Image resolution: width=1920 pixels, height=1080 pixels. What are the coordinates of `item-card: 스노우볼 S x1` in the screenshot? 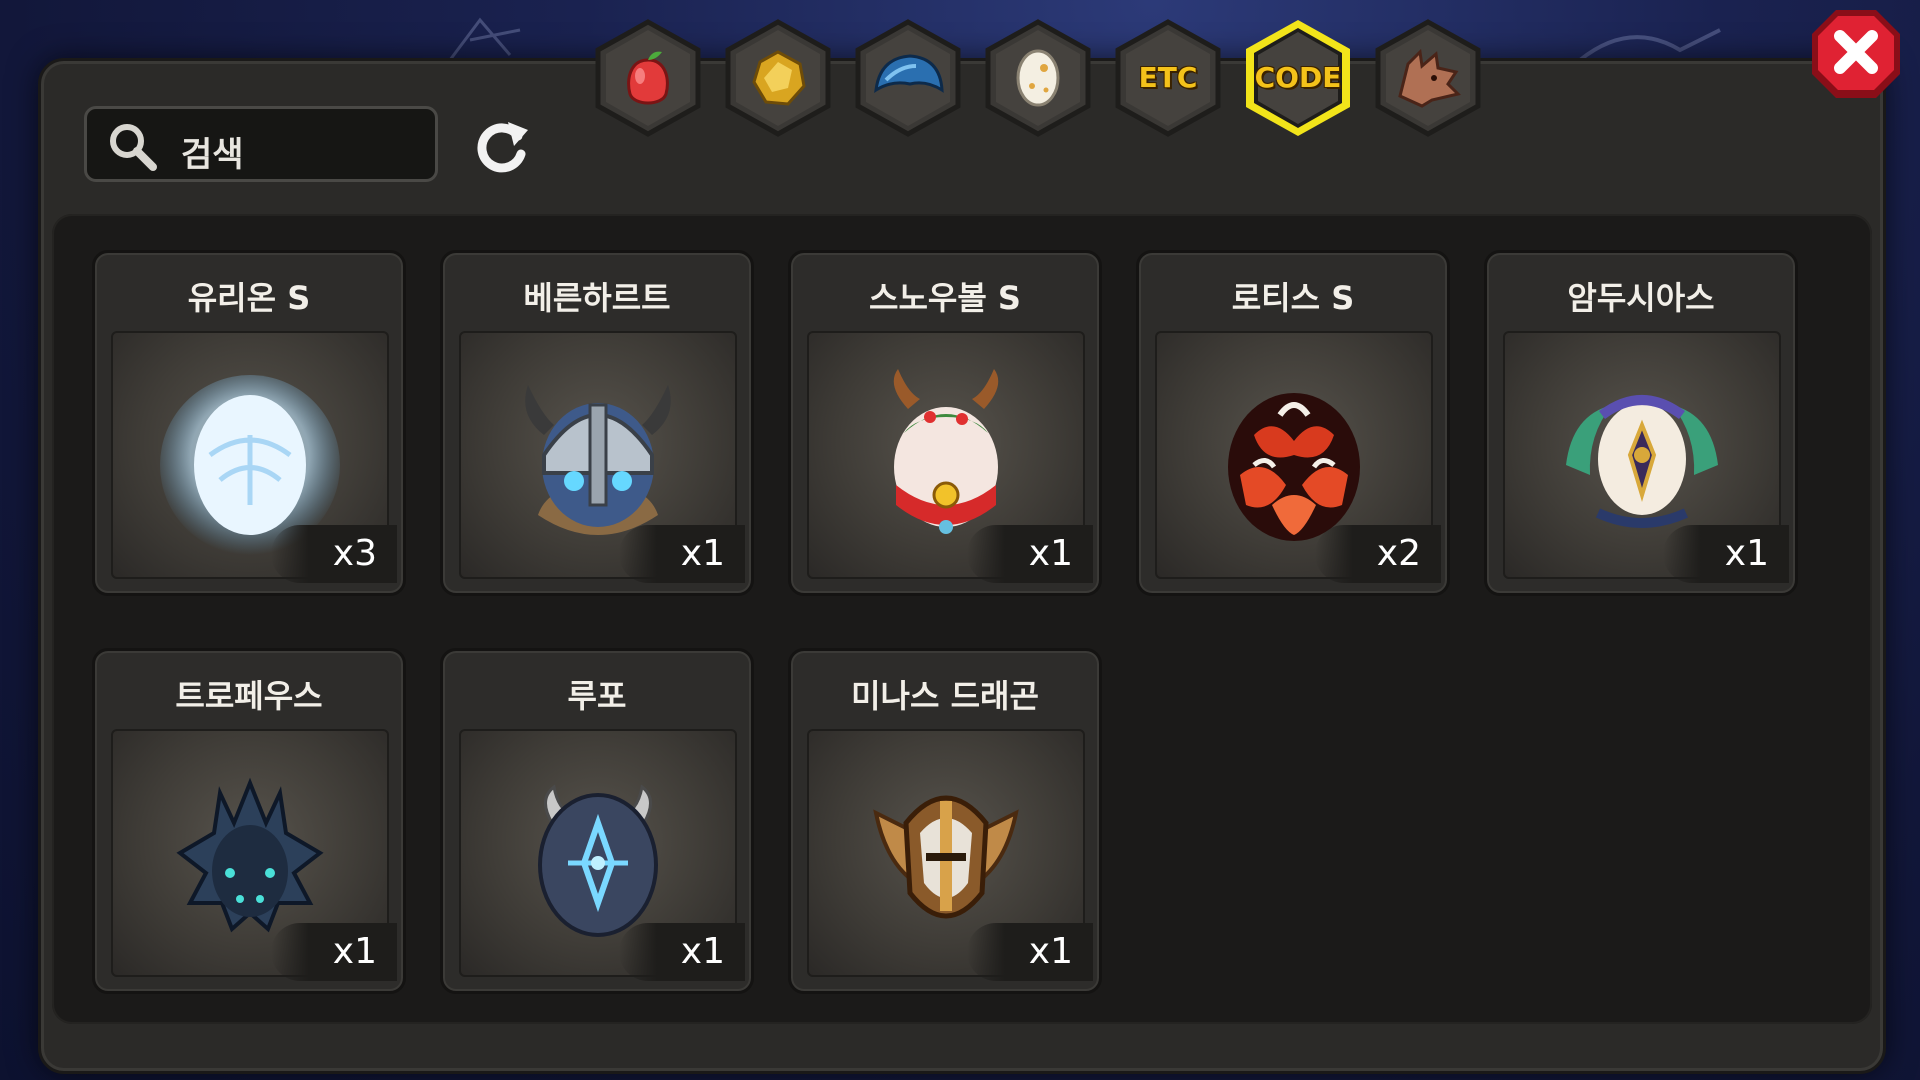 It's located at (945, 423).